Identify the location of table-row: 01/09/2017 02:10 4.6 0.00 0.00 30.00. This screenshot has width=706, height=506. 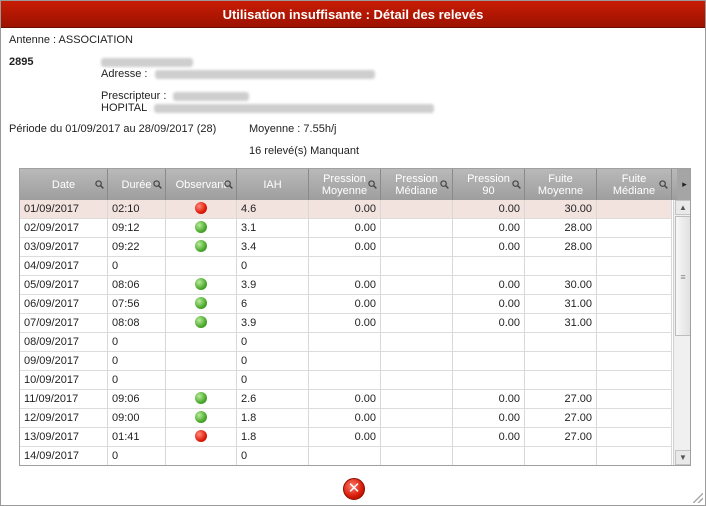
(346, 209).